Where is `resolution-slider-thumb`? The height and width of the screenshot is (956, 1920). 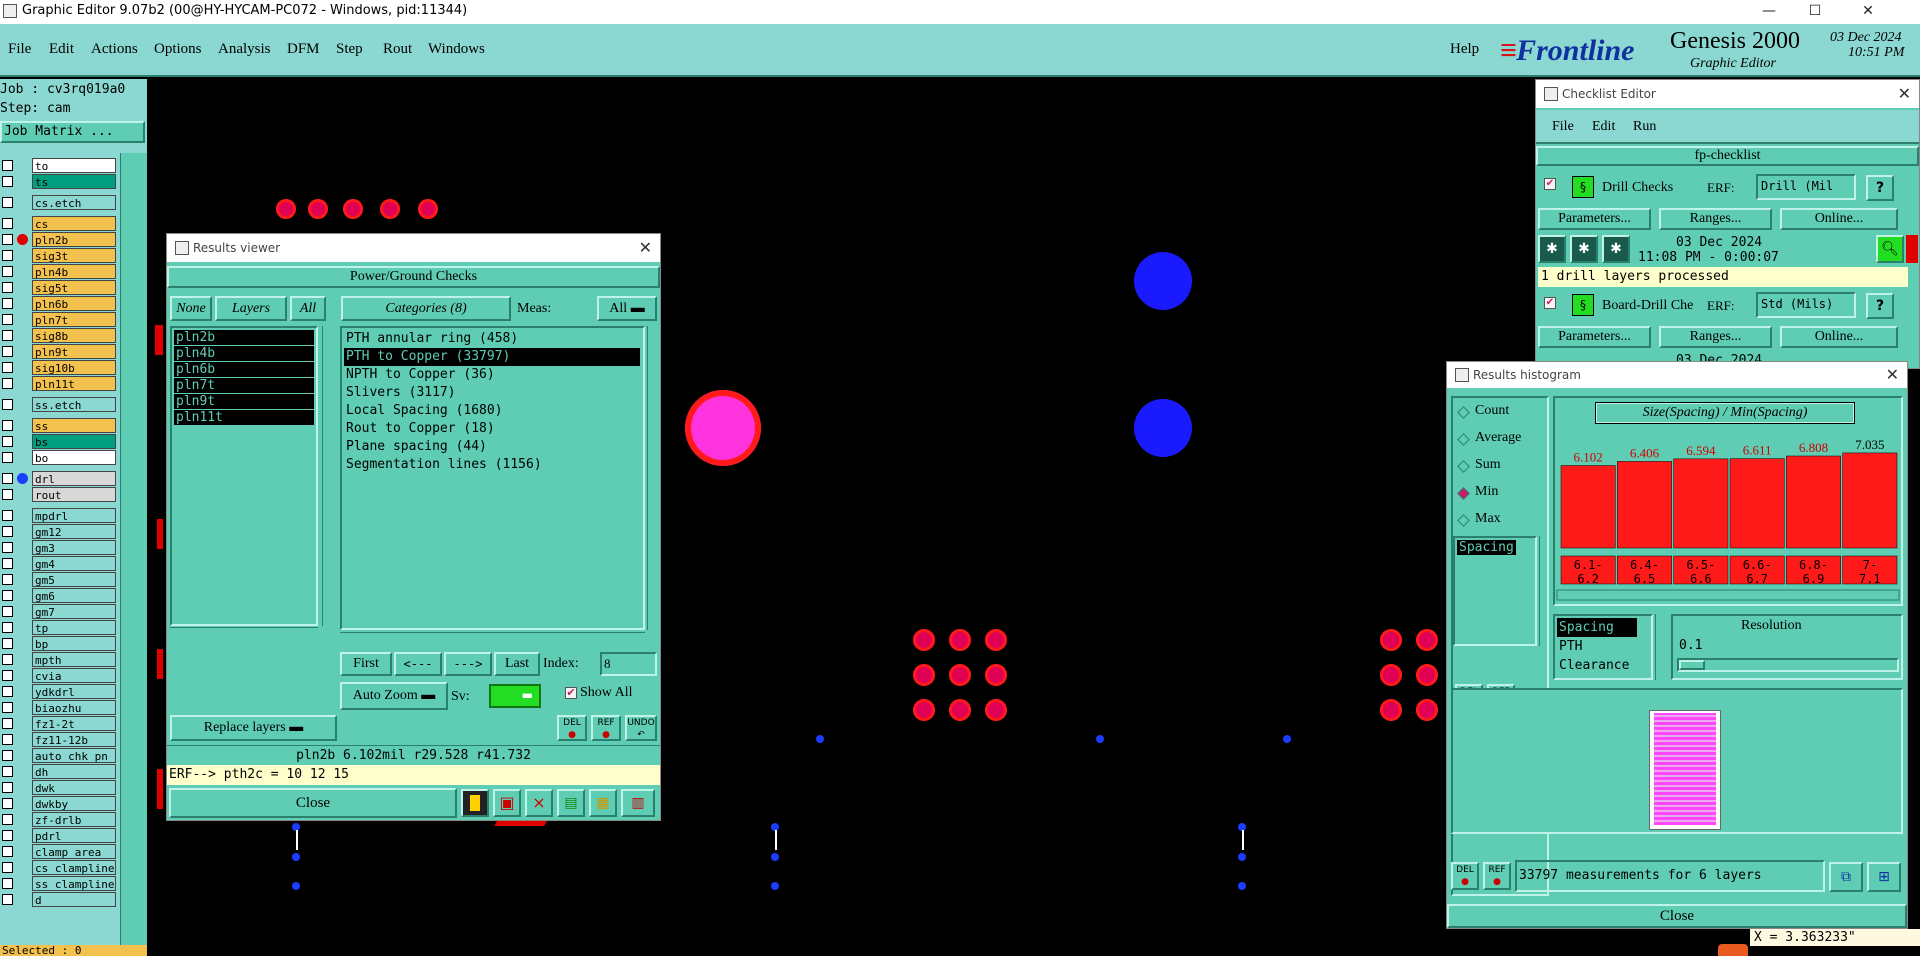 resolution-slider-thumb is located at coordinates (1692, 665).